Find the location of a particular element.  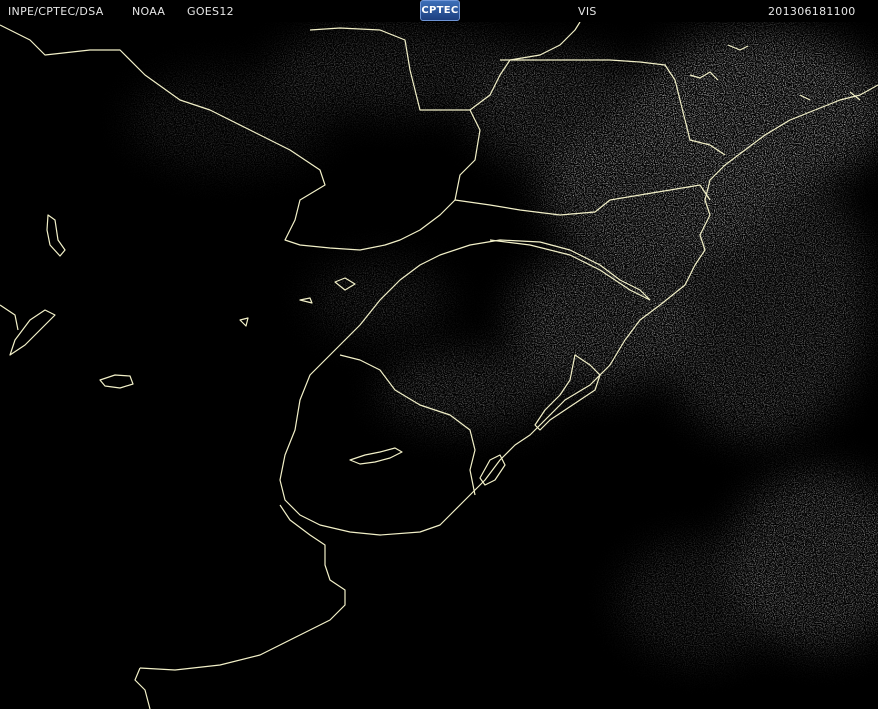

timestamp-label: 201306181100 is located at coordinates (812, 11).